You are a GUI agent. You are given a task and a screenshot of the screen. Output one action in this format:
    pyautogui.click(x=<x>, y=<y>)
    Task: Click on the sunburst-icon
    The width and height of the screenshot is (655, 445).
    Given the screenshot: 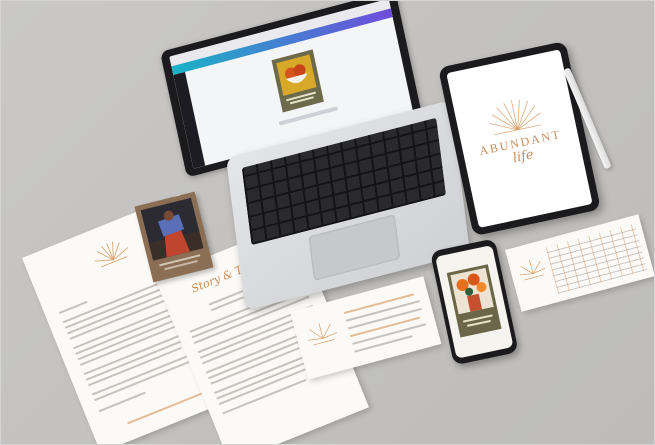 What is the action you would take?
    pyautogui.click(x=111, y=254)
    